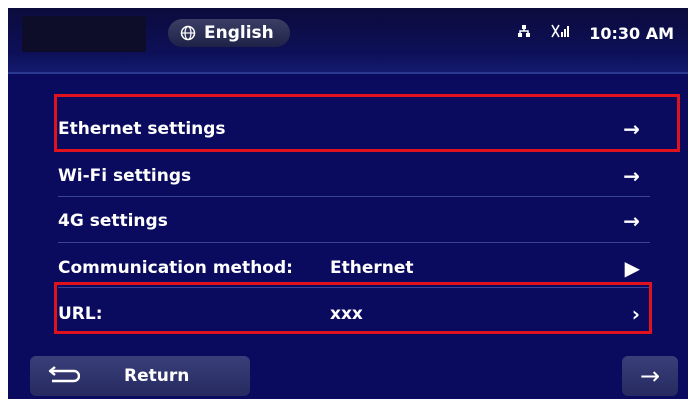 Image resolution: width=696 pixels, height=407 pixels. I want to click on return-button: Return, so click(140, 376).